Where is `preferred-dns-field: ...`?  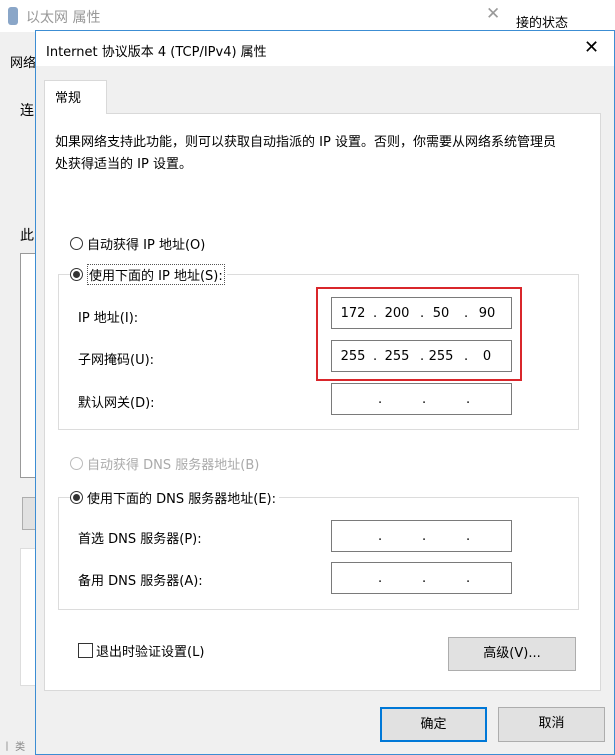 preferred-dns-field: ... is located at coordinates (421, 536).